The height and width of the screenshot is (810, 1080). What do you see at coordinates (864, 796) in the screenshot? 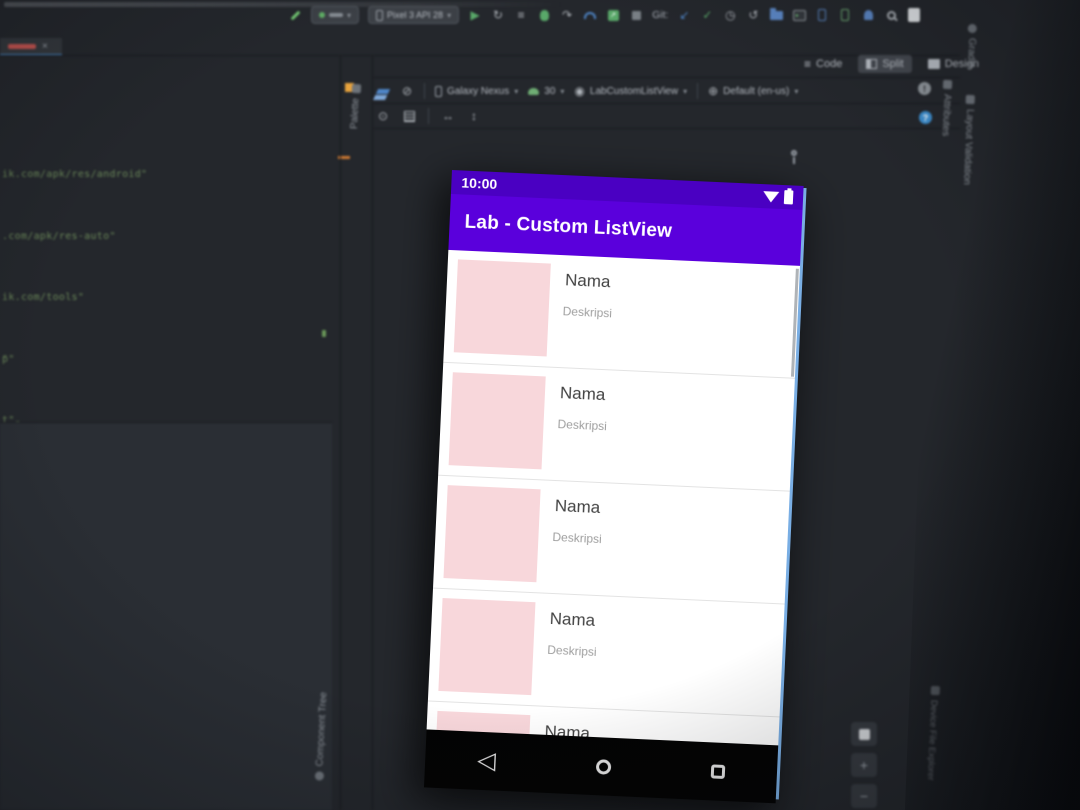
I see `zoom-out-button: −` at bounding box center [864, 796].